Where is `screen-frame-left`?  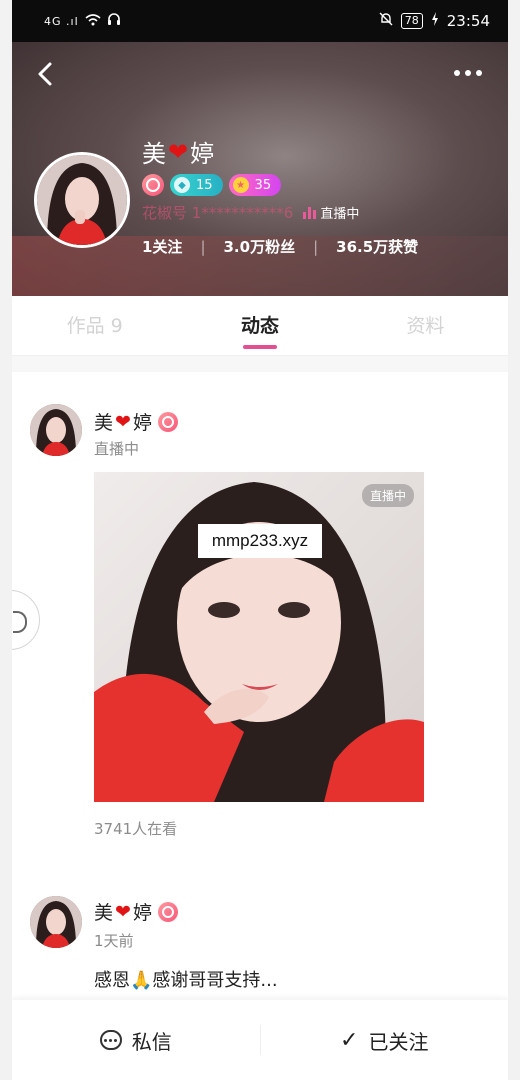
screen-frame-left is located at coordinates (6, 540).